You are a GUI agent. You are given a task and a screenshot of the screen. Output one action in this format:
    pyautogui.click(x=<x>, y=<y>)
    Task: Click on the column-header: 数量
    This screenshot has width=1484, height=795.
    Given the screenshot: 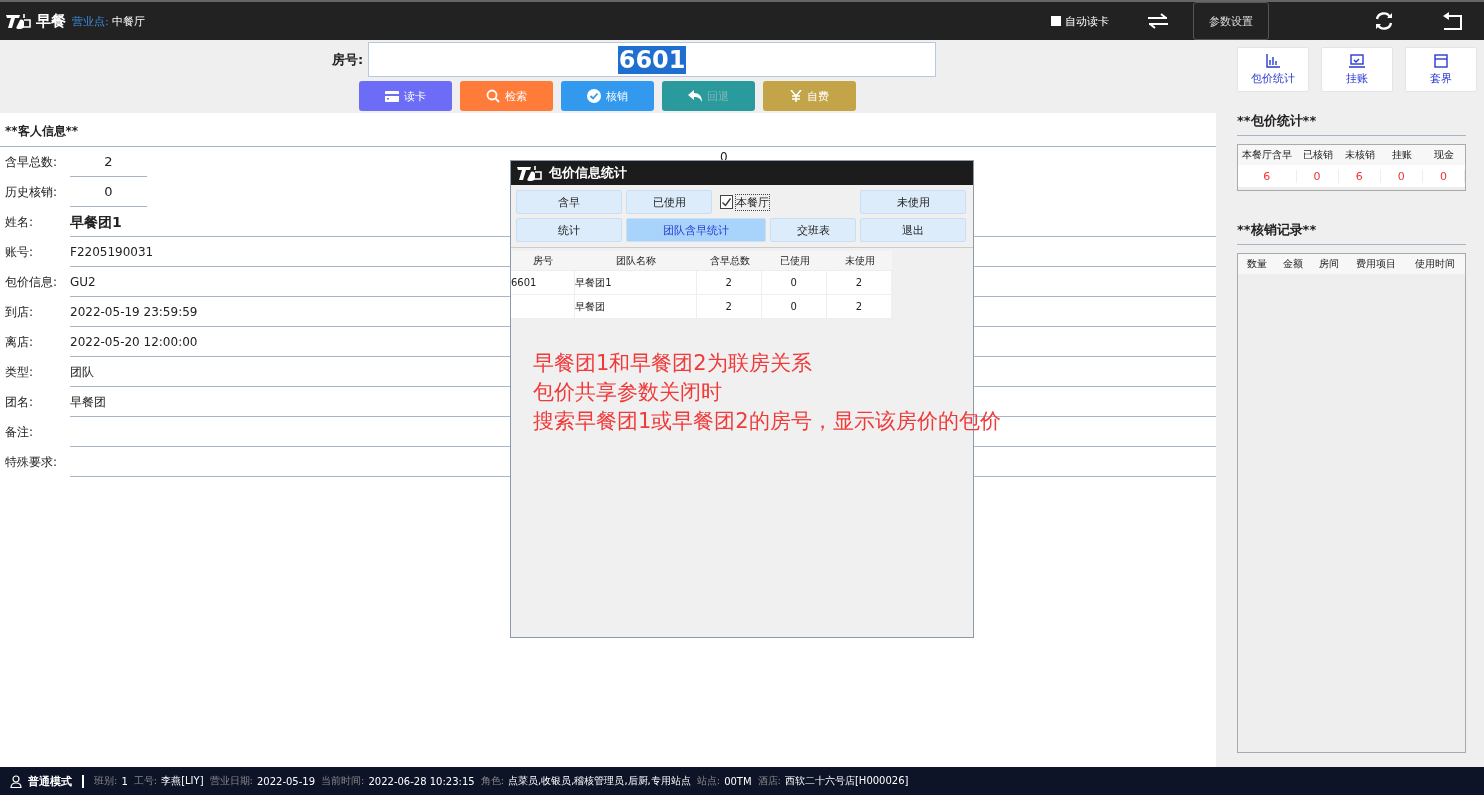 What is the action you would take?
    pyautogui.click(x=1257, y=264)
    